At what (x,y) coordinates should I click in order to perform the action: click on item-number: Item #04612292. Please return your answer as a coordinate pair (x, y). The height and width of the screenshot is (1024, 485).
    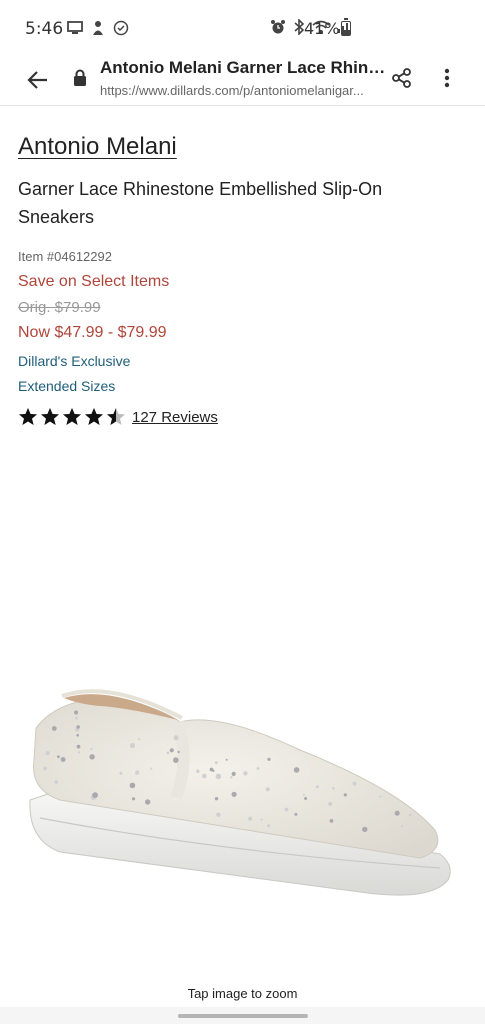
    Looking at the image, I should click on (65, 256).